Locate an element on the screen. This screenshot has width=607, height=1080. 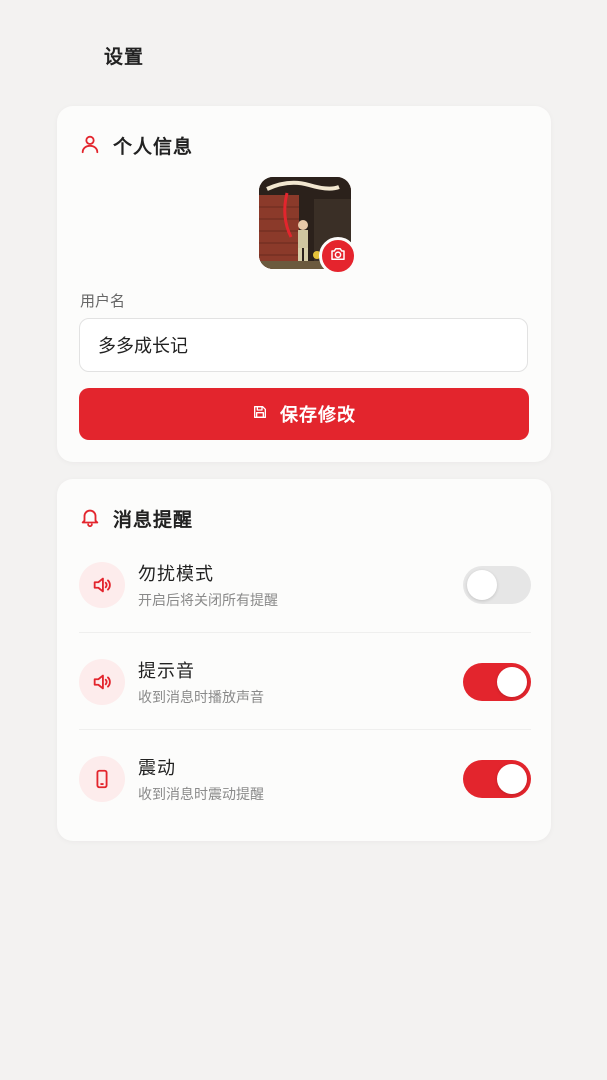
save-button-label: 保存修改 is located at coordinates (318, 415).